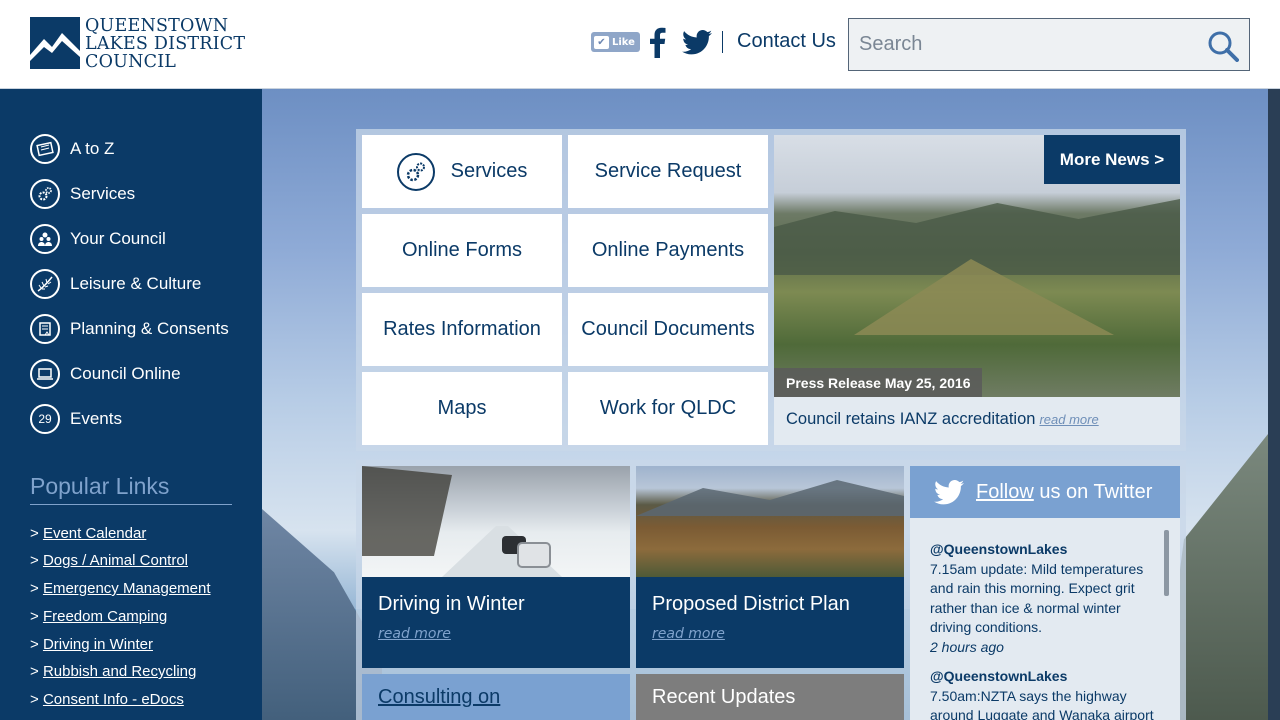 This screenshot has height=720, width=1280. Describe the element at coordinates (1223, 46) in the screenshot. I see `search-icon` at that location.